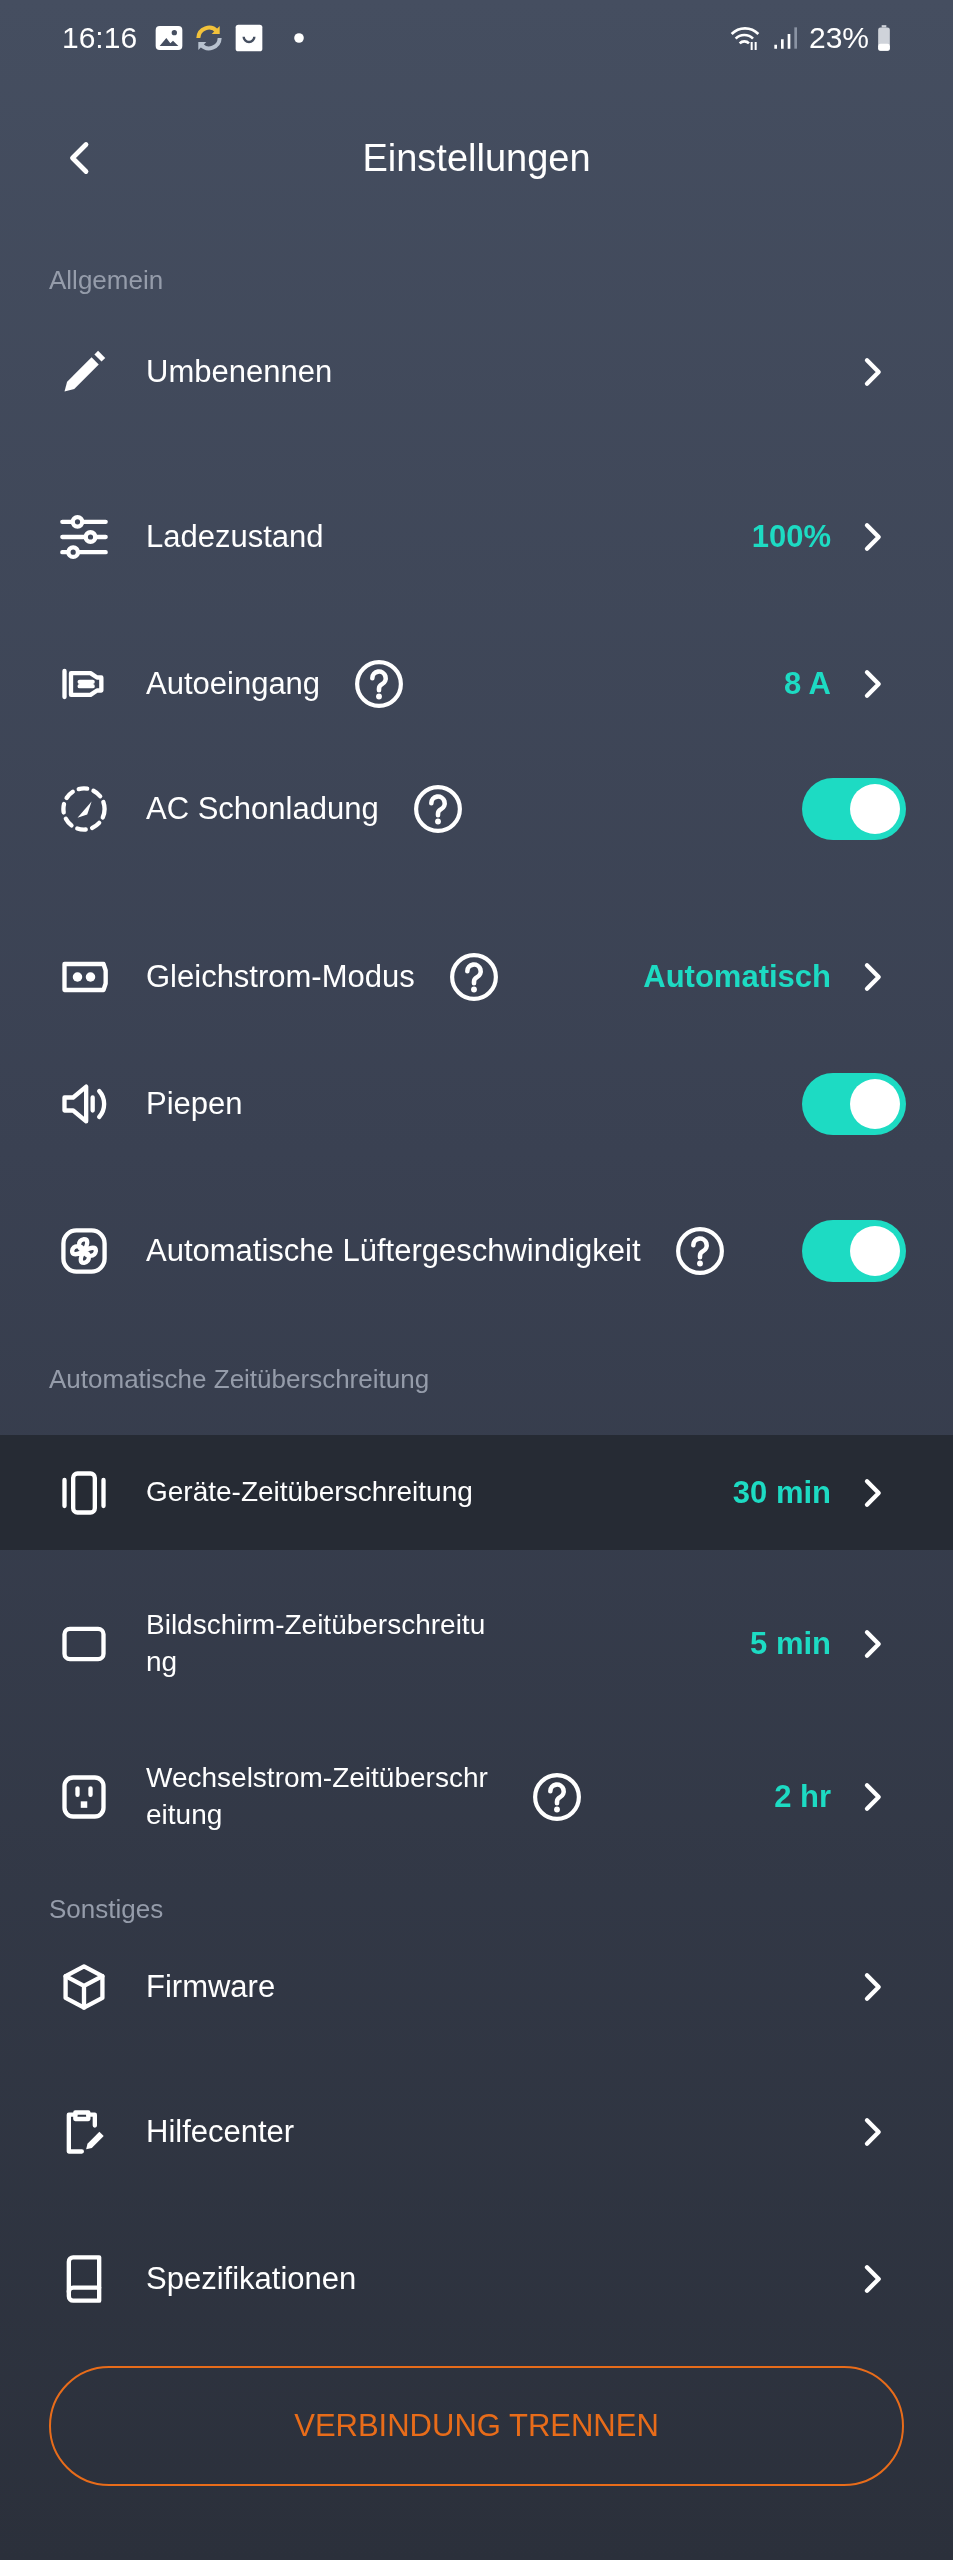  Describe the element at coordinates (220, 2132) in the screenshot. I see `setting-label: Hilfecenter` at that location.